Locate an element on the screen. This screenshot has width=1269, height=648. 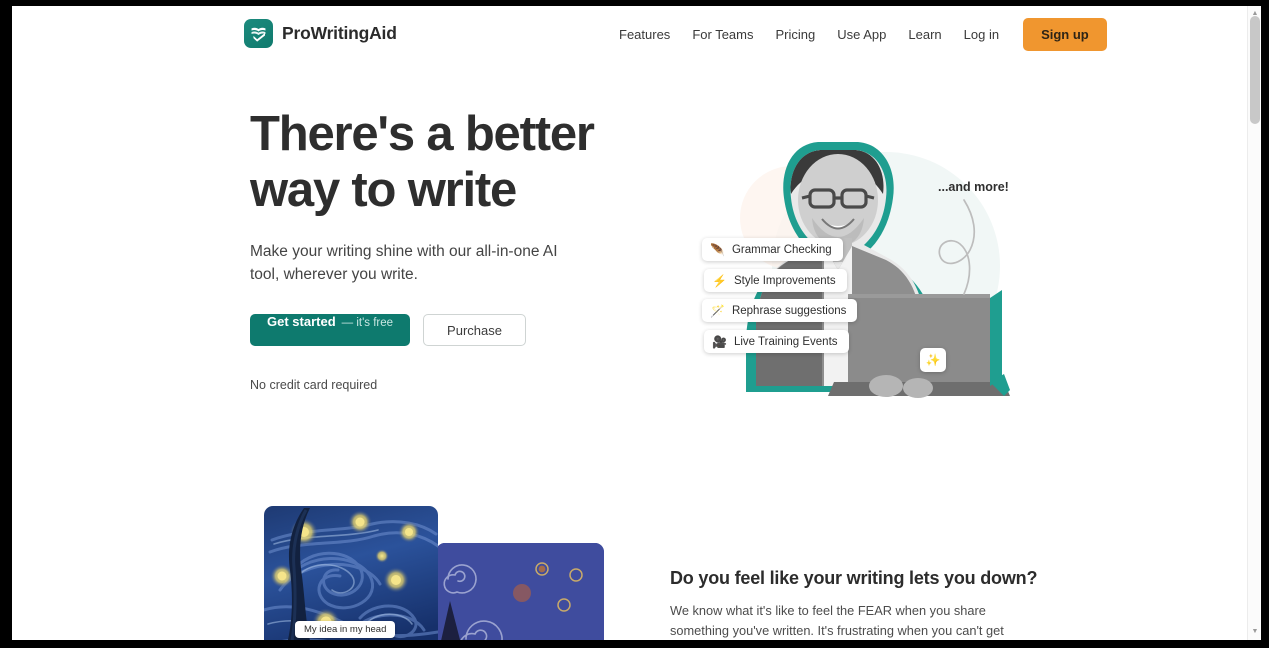
lightning-icon: ⚡ is located at coordinates (719, 280).